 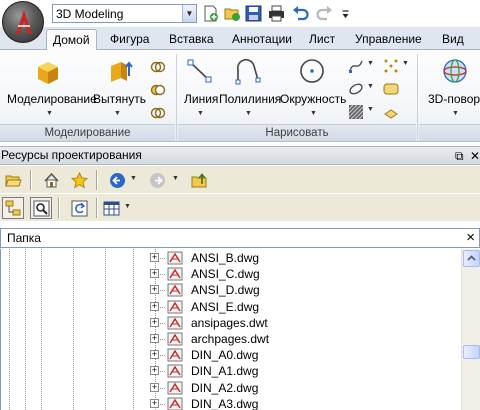 I want to click on new-icon, so click(x=210, y=13).